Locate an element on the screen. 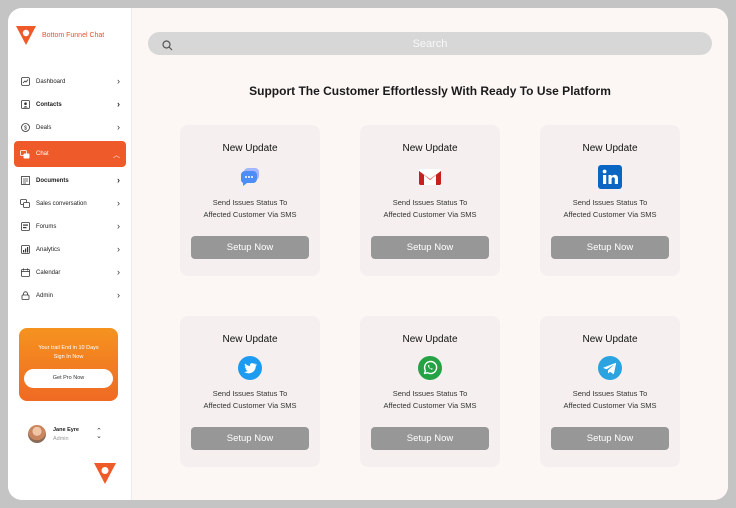 The image size is (736, 508). promo-line-1: Your trail End in 10 Days is located at coordinates (68, 348).